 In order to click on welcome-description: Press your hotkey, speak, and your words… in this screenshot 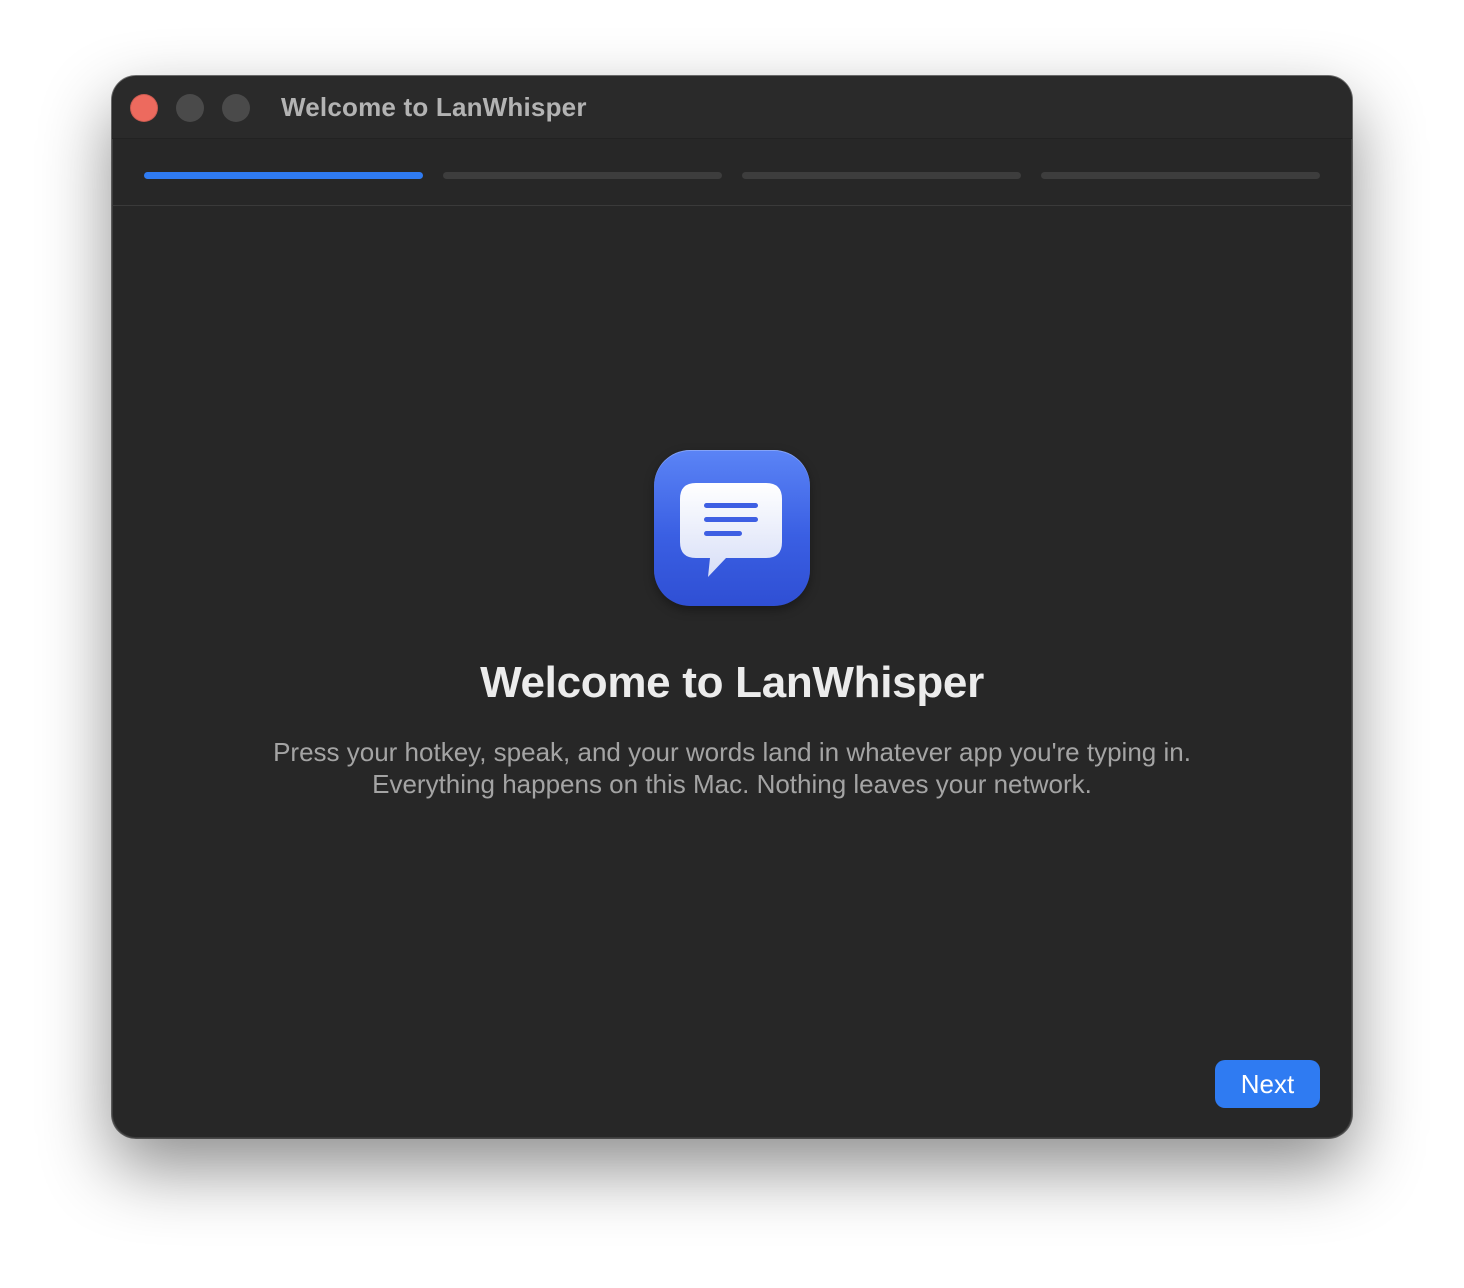, I will do `click(732, 768)`.